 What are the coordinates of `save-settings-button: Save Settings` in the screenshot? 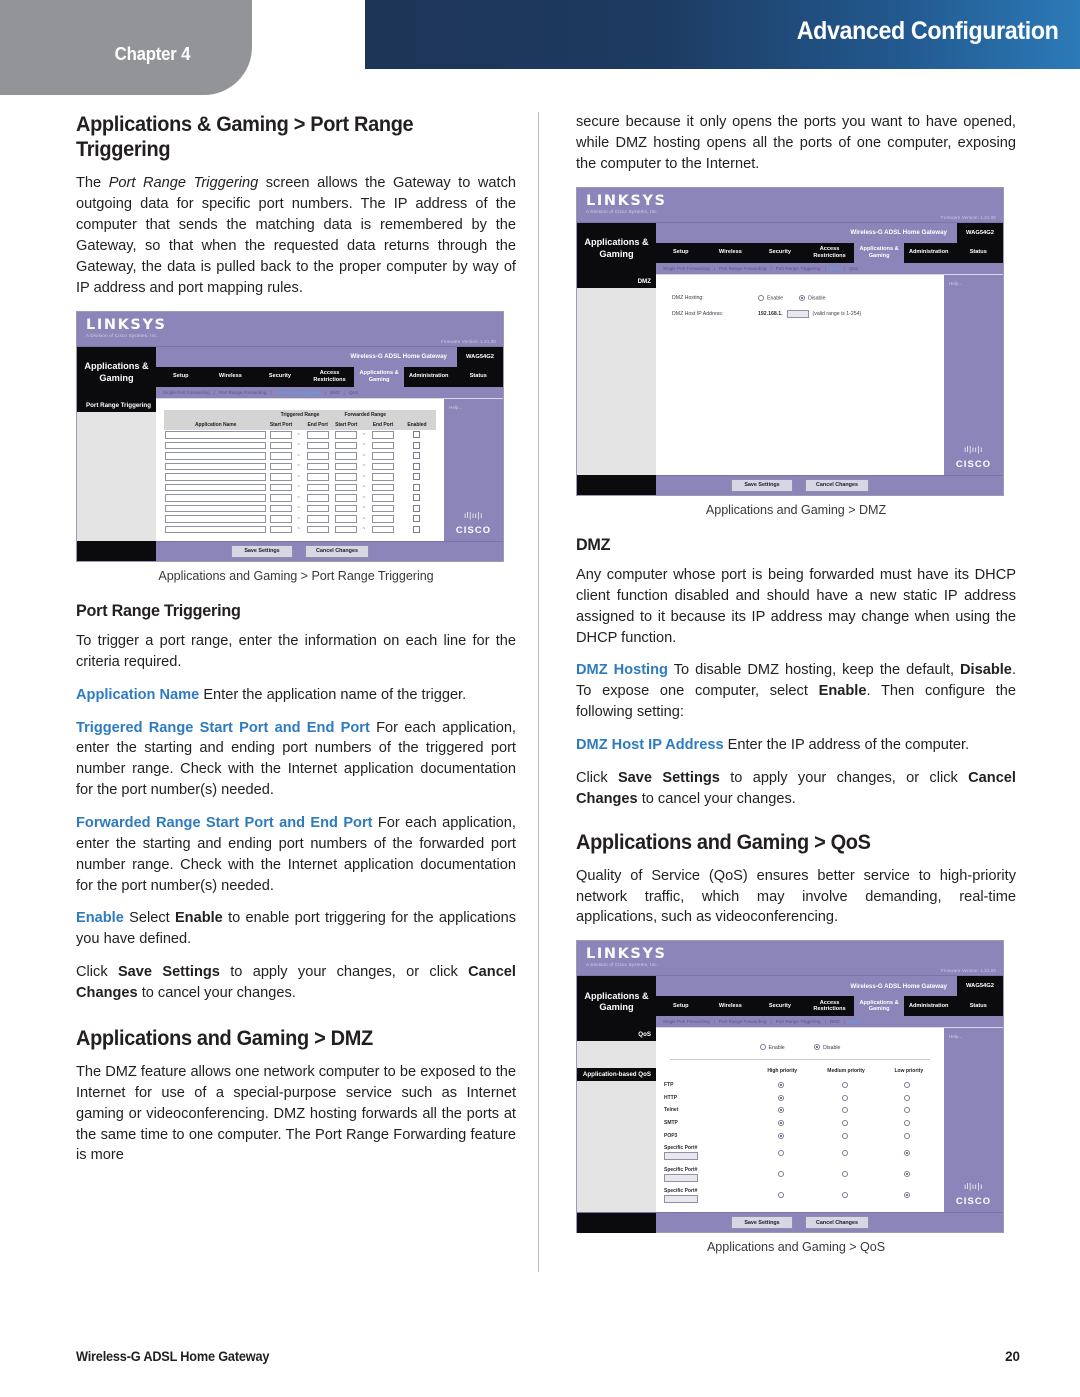 It's located at (762, 1223).